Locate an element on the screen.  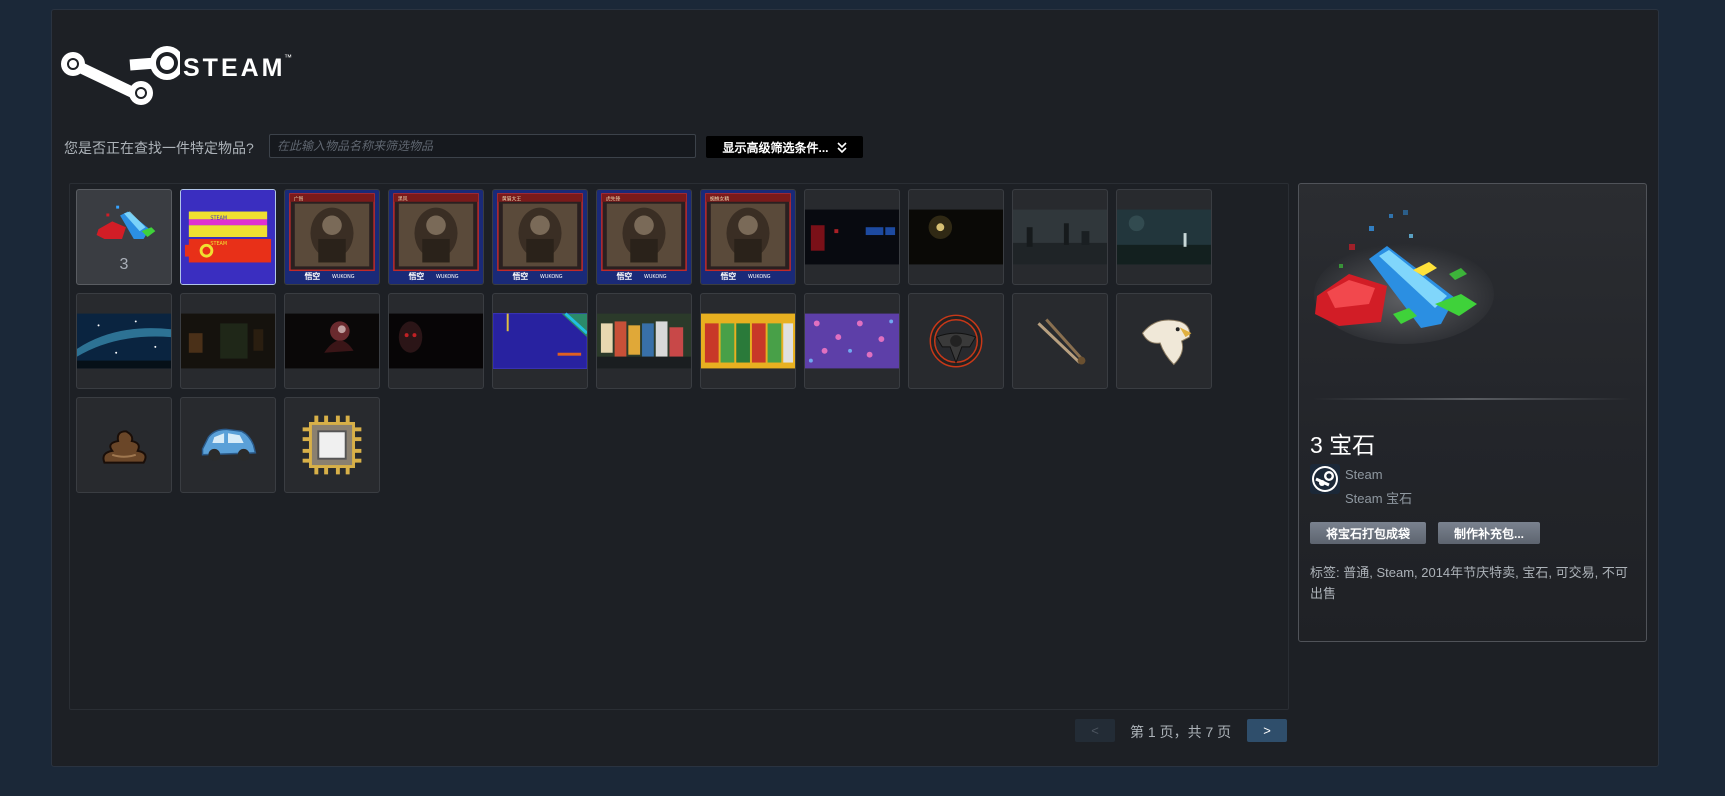
trading-card-image: 虎先锋悟空 WUKONG is located at coordinates (644, 237).